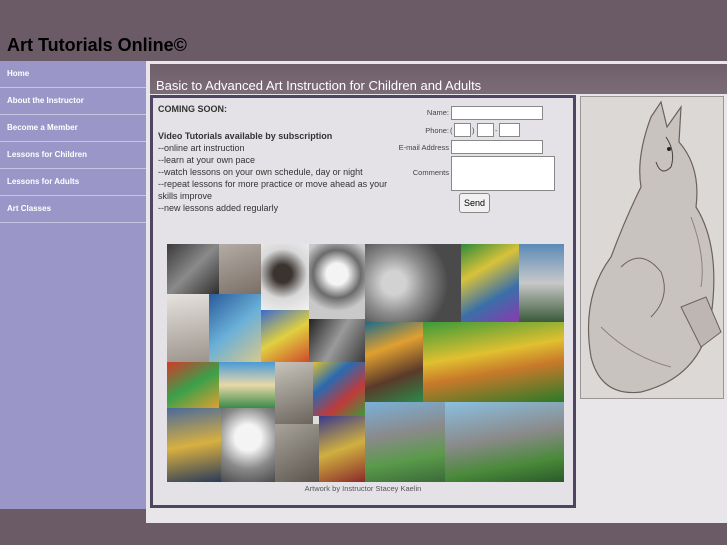 The height and width of the screenshot is (545, 727). Describe the element at coordinates (497, 147) in the screenshot. I see `email-input` at that location.